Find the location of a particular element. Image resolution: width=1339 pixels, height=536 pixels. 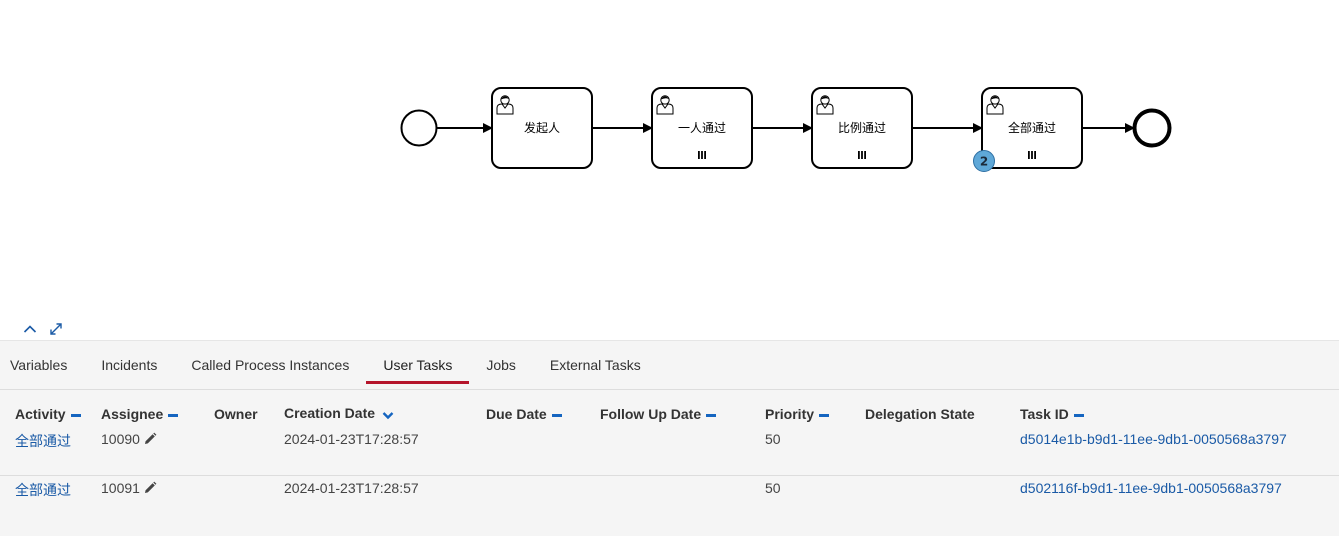

column-header-delegation-state: Delegation State is located at coordinates (920, 414).